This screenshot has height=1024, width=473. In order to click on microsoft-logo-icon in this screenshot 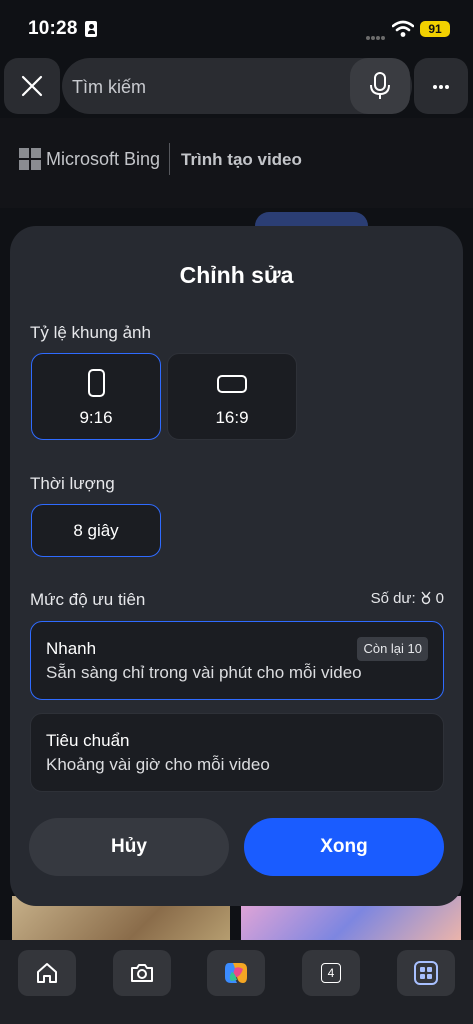, I will do `click(30, 159)`.